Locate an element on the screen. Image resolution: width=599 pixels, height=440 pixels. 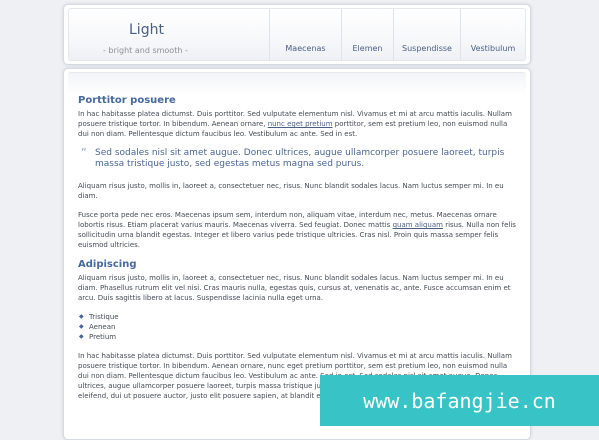
nav-item-vestibulum: Vestibulum is located at coordinates (492, 34).